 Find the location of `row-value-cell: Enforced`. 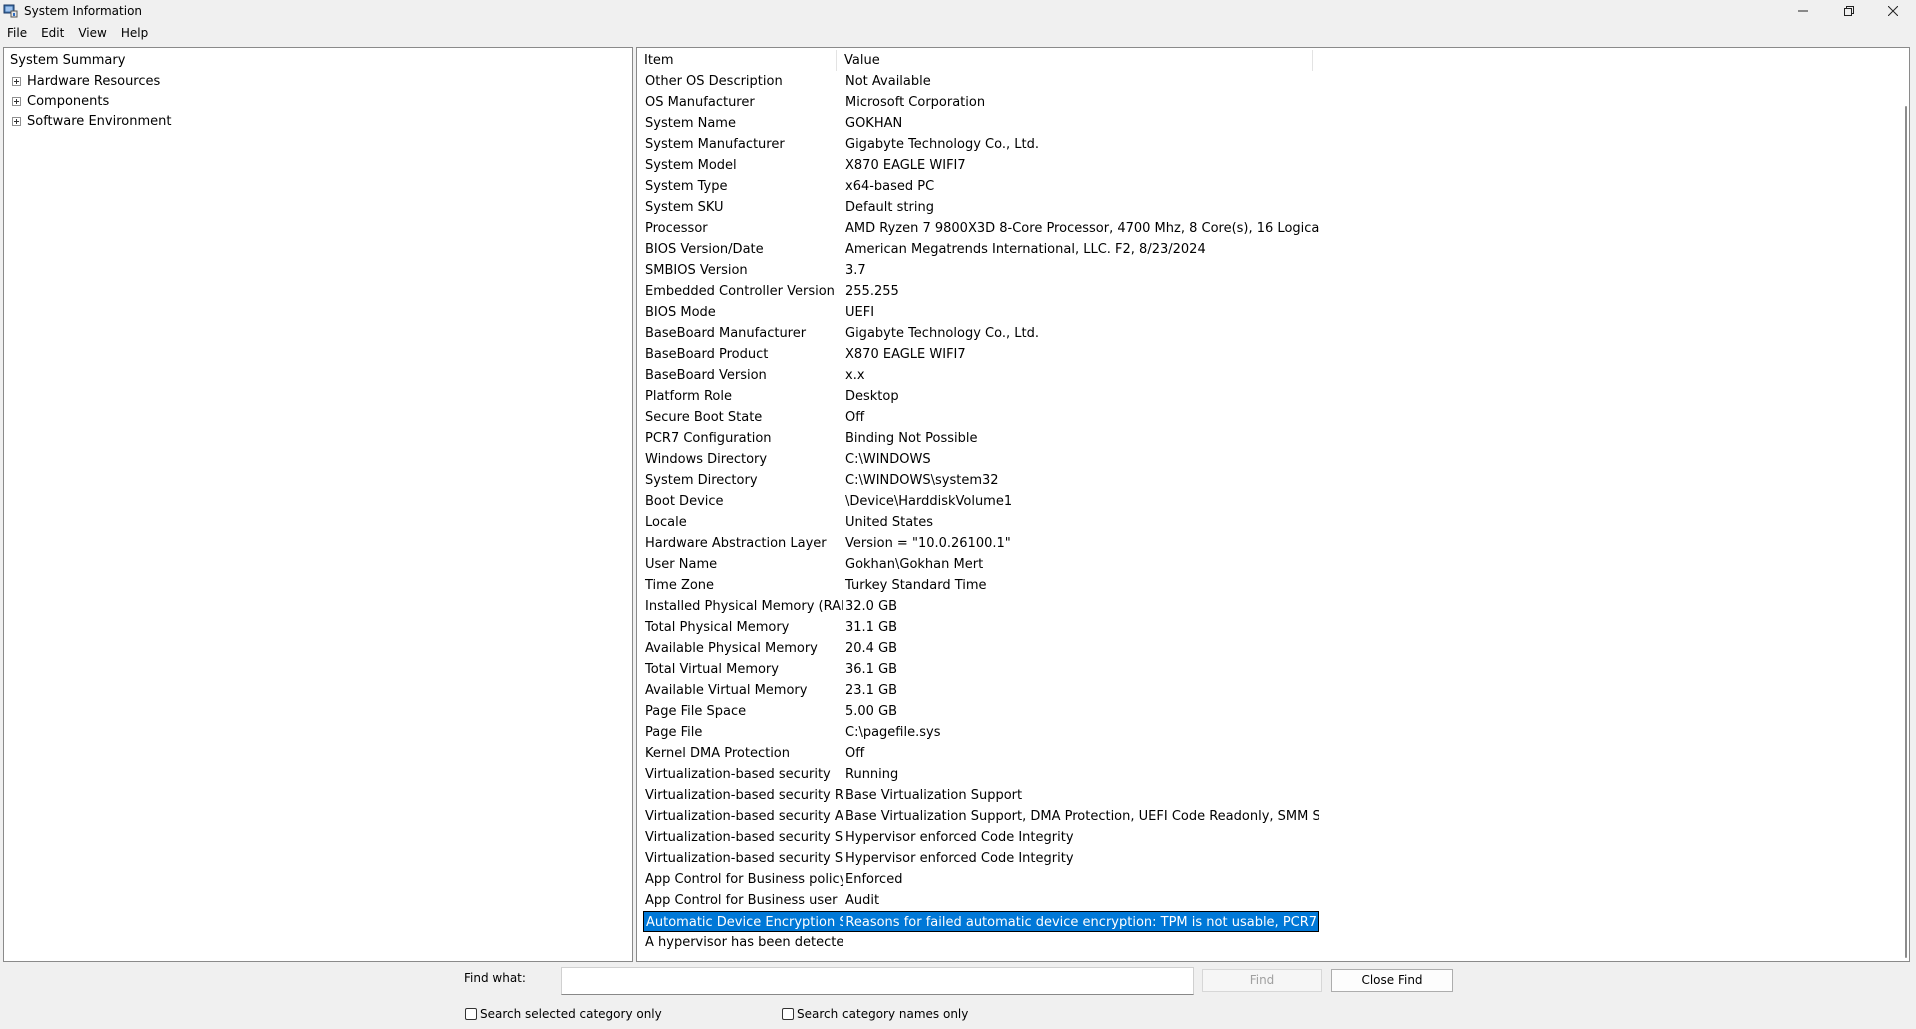

row-value-cell: Enforced is located at coordinates (874, 879).